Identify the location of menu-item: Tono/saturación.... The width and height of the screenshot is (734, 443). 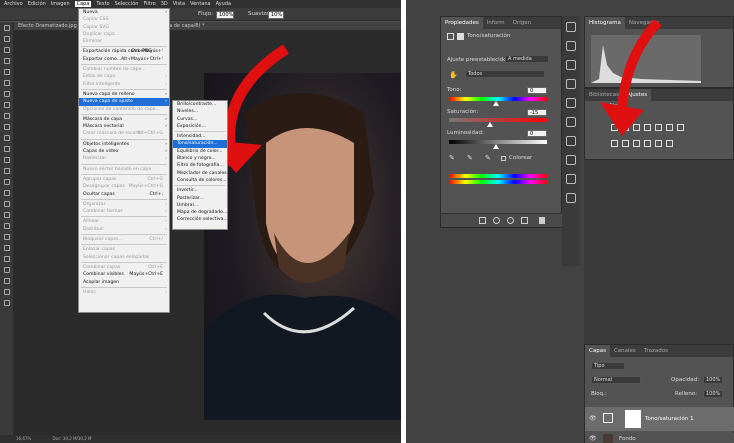
(200, 144).